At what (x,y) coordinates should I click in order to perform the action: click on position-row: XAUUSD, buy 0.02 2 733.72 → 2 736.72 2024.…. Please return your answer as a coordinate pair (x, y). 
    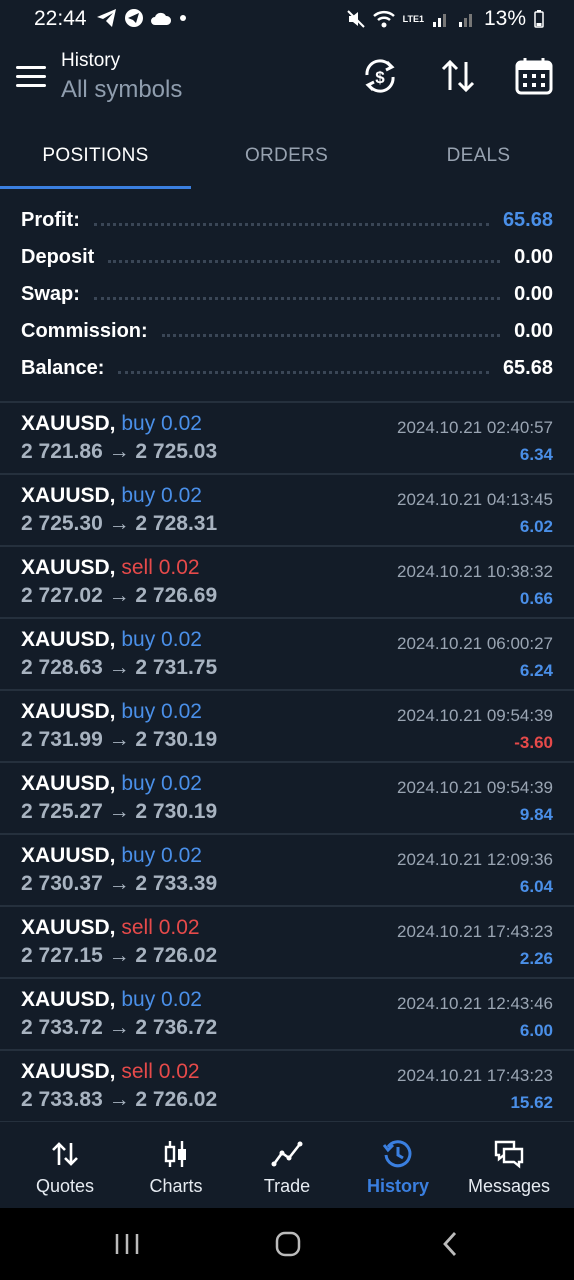
    Looking at the image, I should click on (287, 1015).